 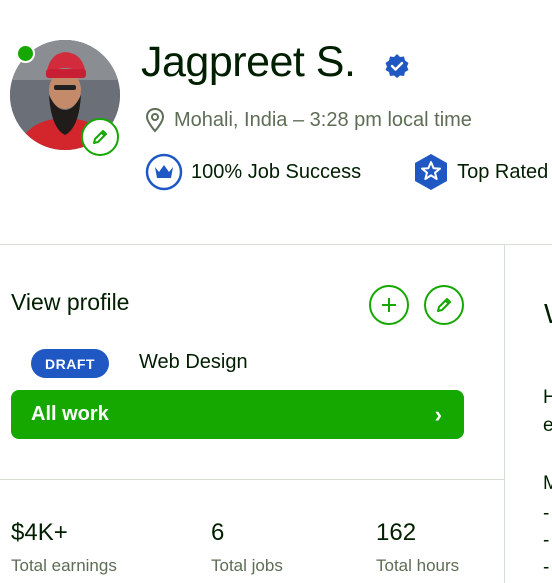 What do you see at coordinates (193, 362) in the screenshot?
I see `specialized-profile-web-design: Web Design` at bounding box center [193, 362].